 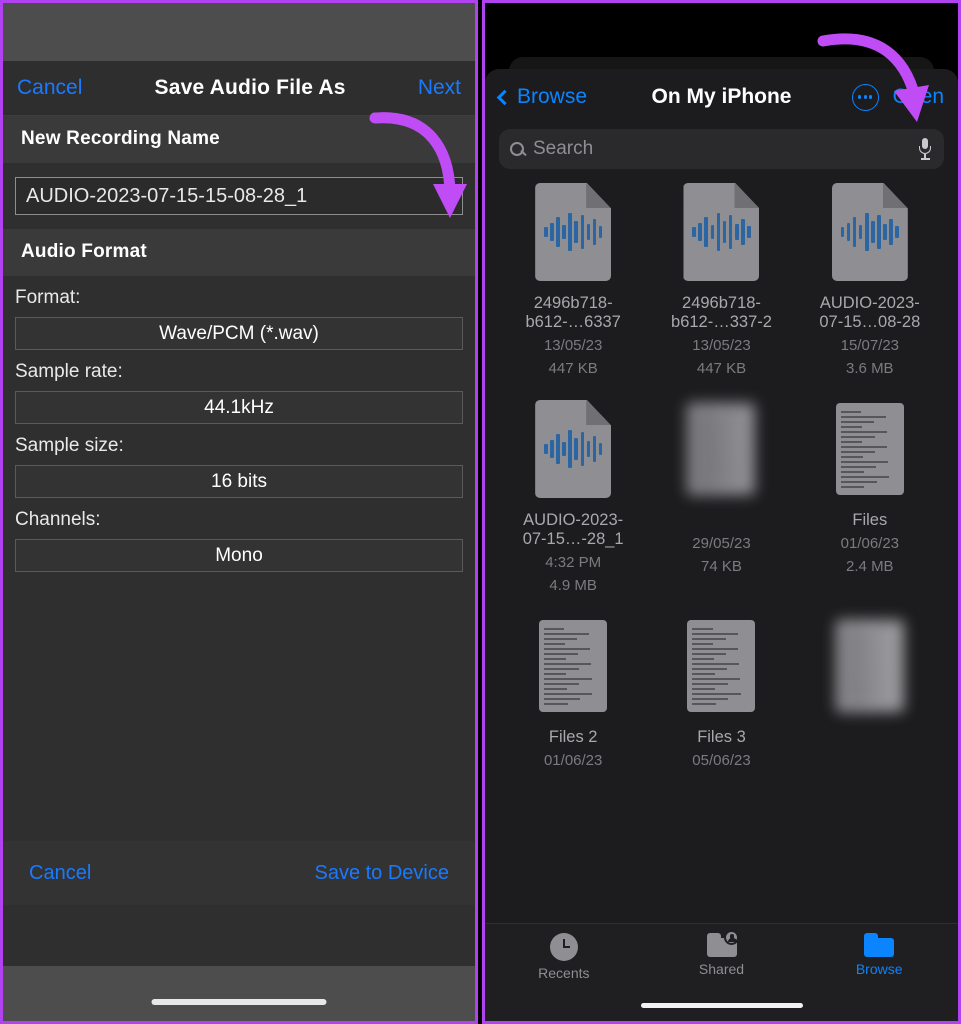 I want to click on right-navbar: Browse On My iPhone Open, so click(x=721, y=97).